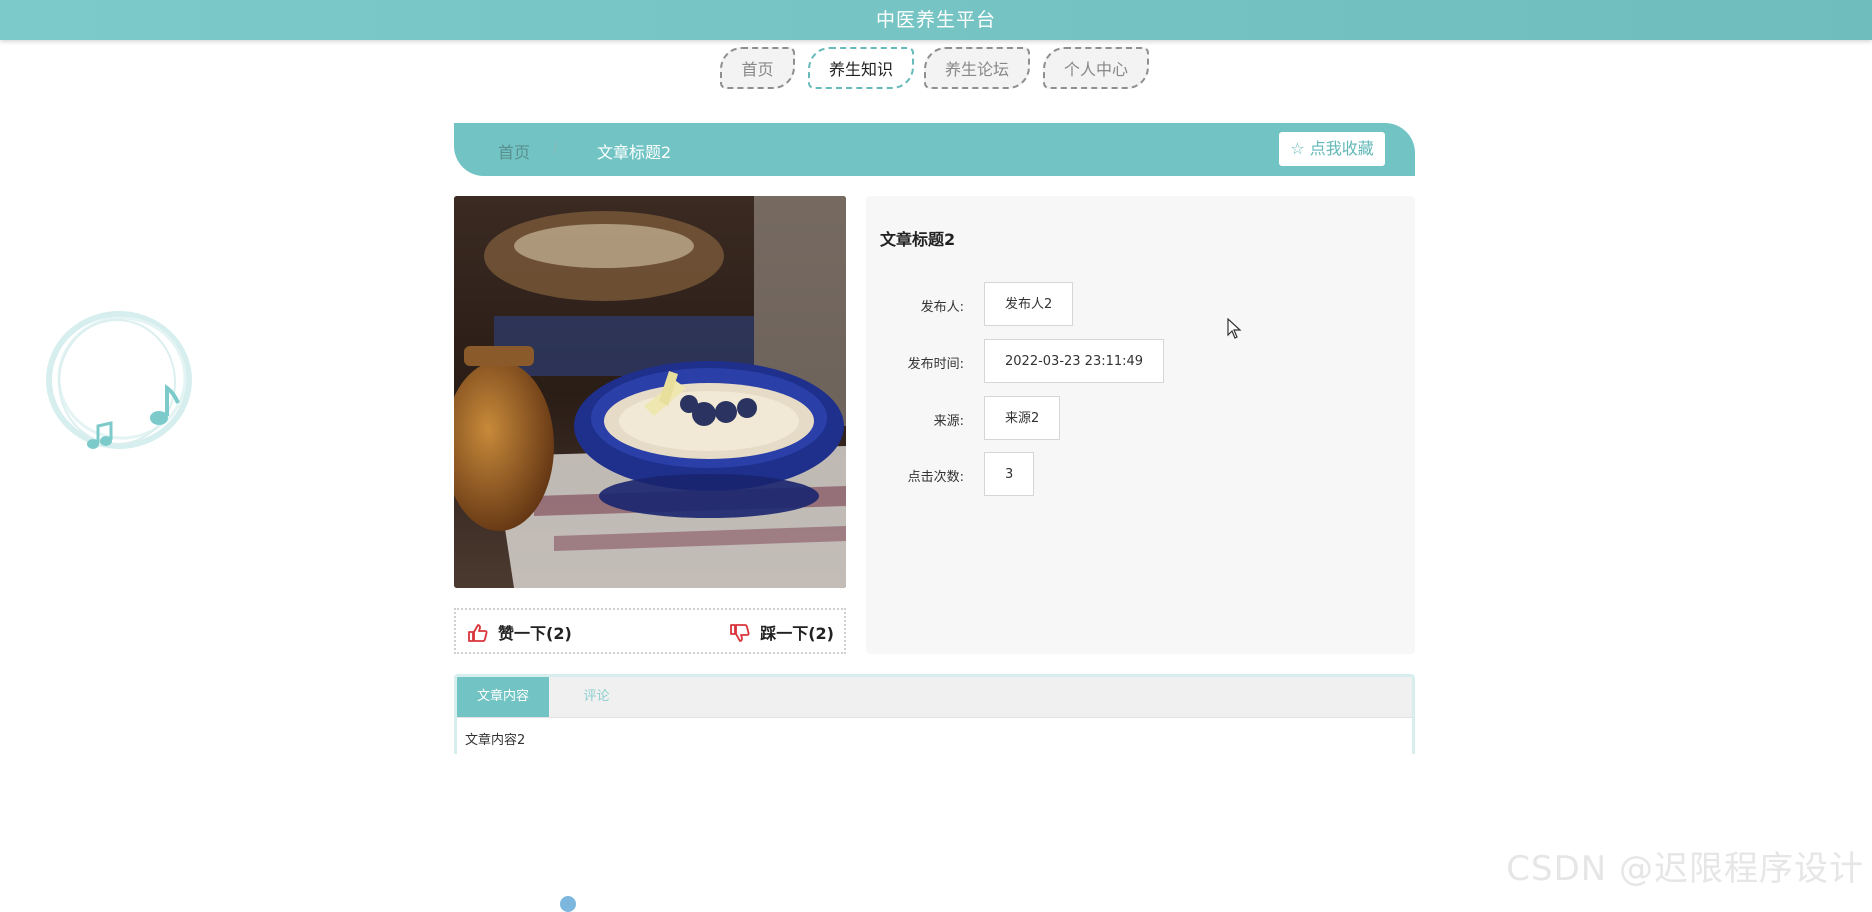  I want to click on field-value: 2022-03-23 23:11:49, so click(1074, 361).